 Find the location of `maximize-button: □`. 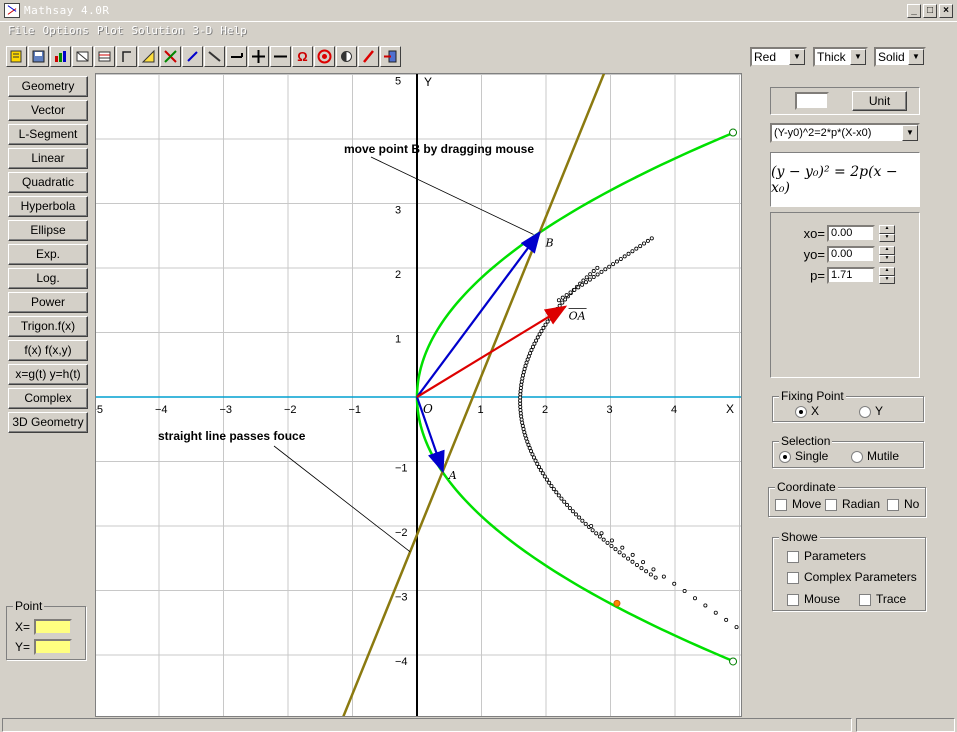

maximize-button: □ is located at coordinates (930, 11).